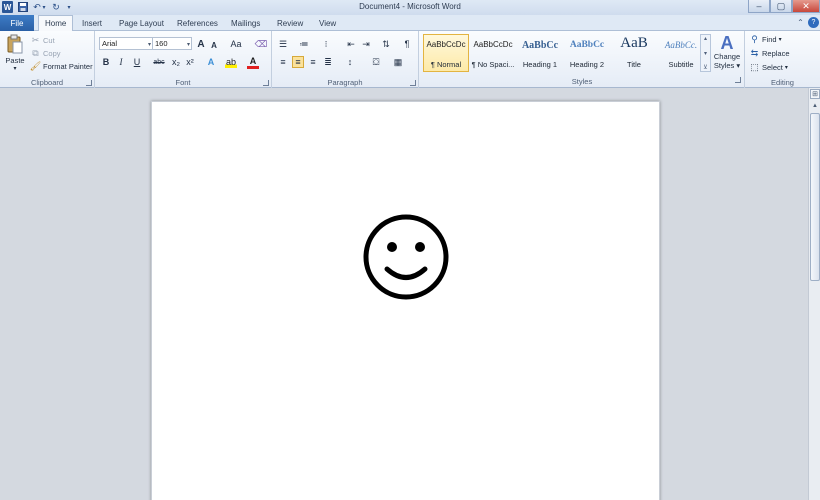  Describe the element at coordinates (326, 44) in the screenshot. I see `multilevel-list-icon: ⁝` at that location.